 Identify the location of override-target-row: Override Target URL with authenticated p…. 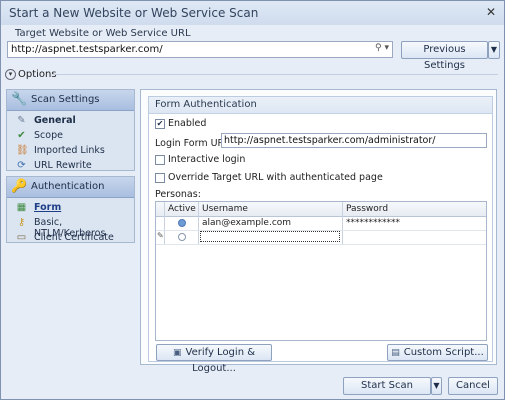
(269, 177).